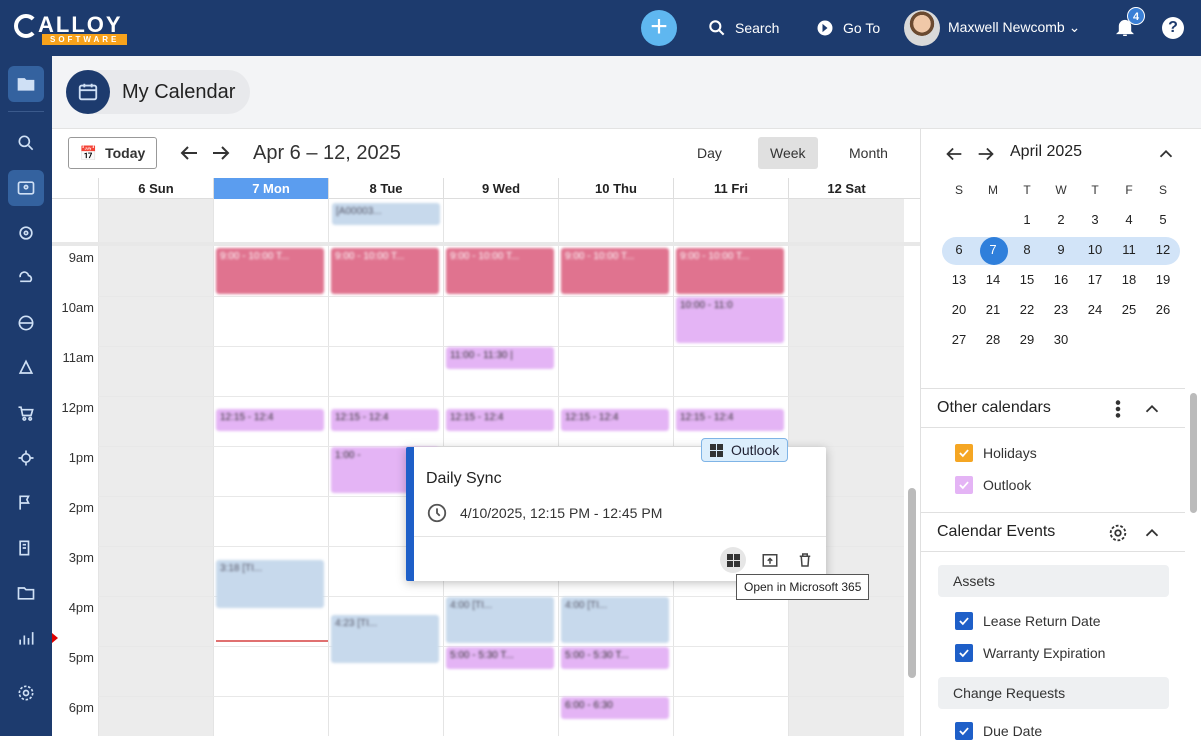 This screenshot has height=740, width=1201. I want to click on mini-day: 5, so click(1163, 220).